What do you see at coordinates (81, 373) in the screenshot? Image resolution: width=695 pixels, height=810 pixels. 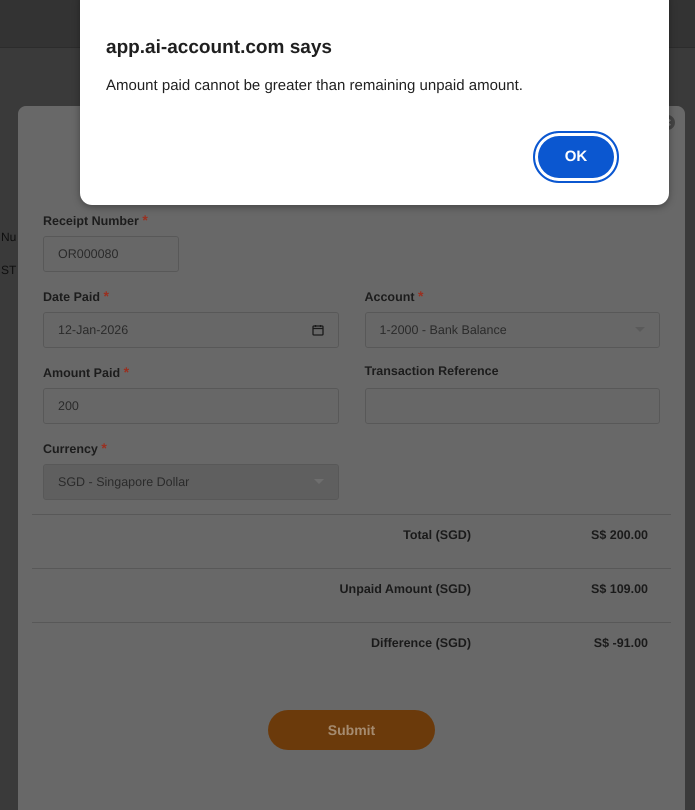 I see `field-label: Amount Paid` at bounding box center [81, 373].